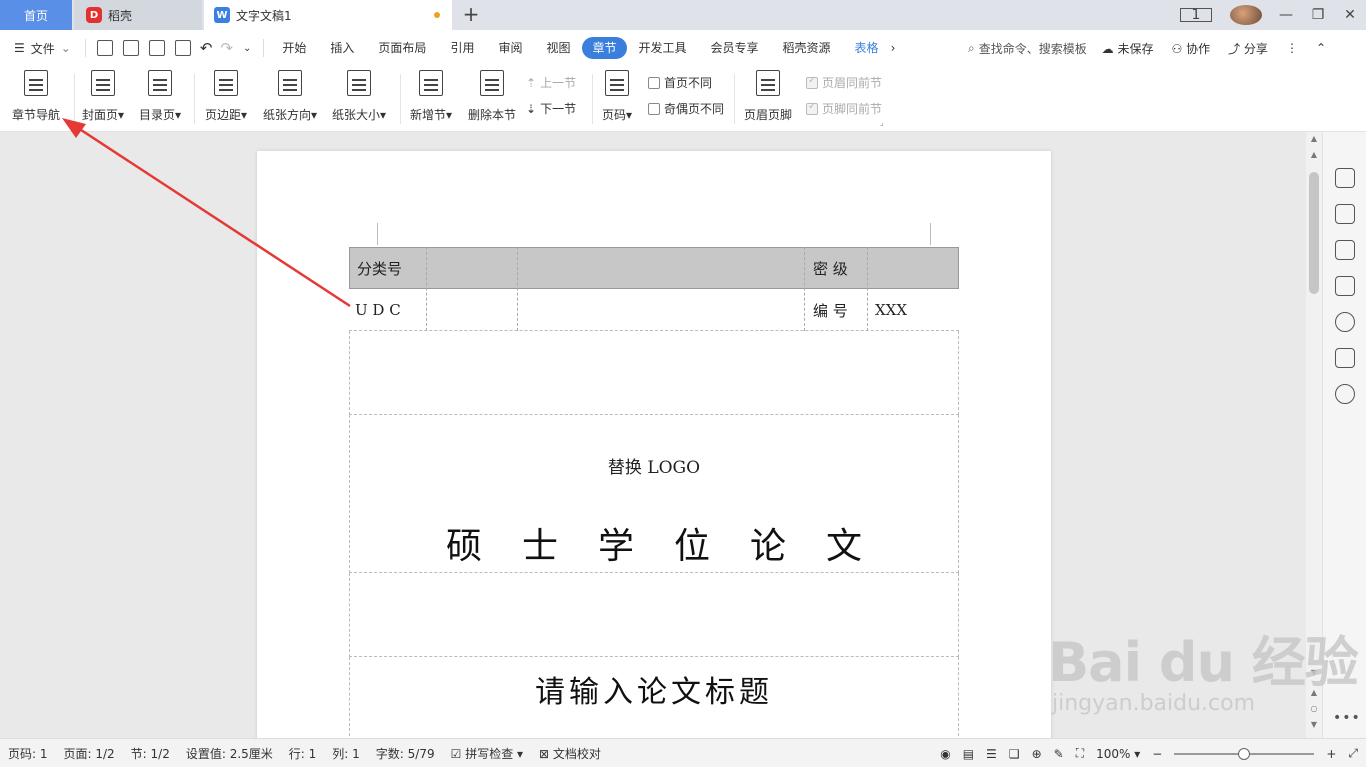 The image size is (1366, 767). I want to click on tab-review: 审阅, so click(510, 48).